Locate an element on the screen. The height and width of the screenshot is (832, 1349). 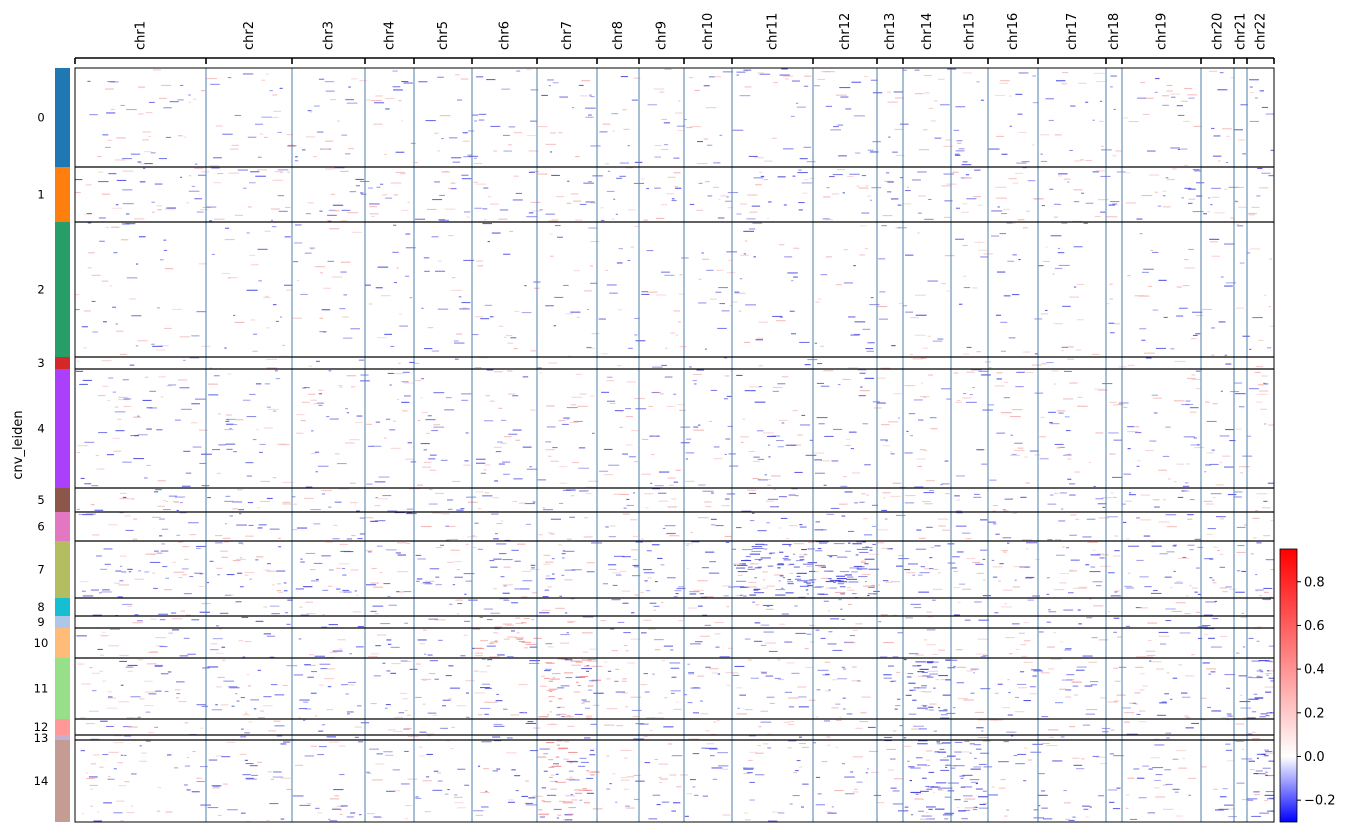
chromosome-label: chr8 is located at coordinates (618, 35).